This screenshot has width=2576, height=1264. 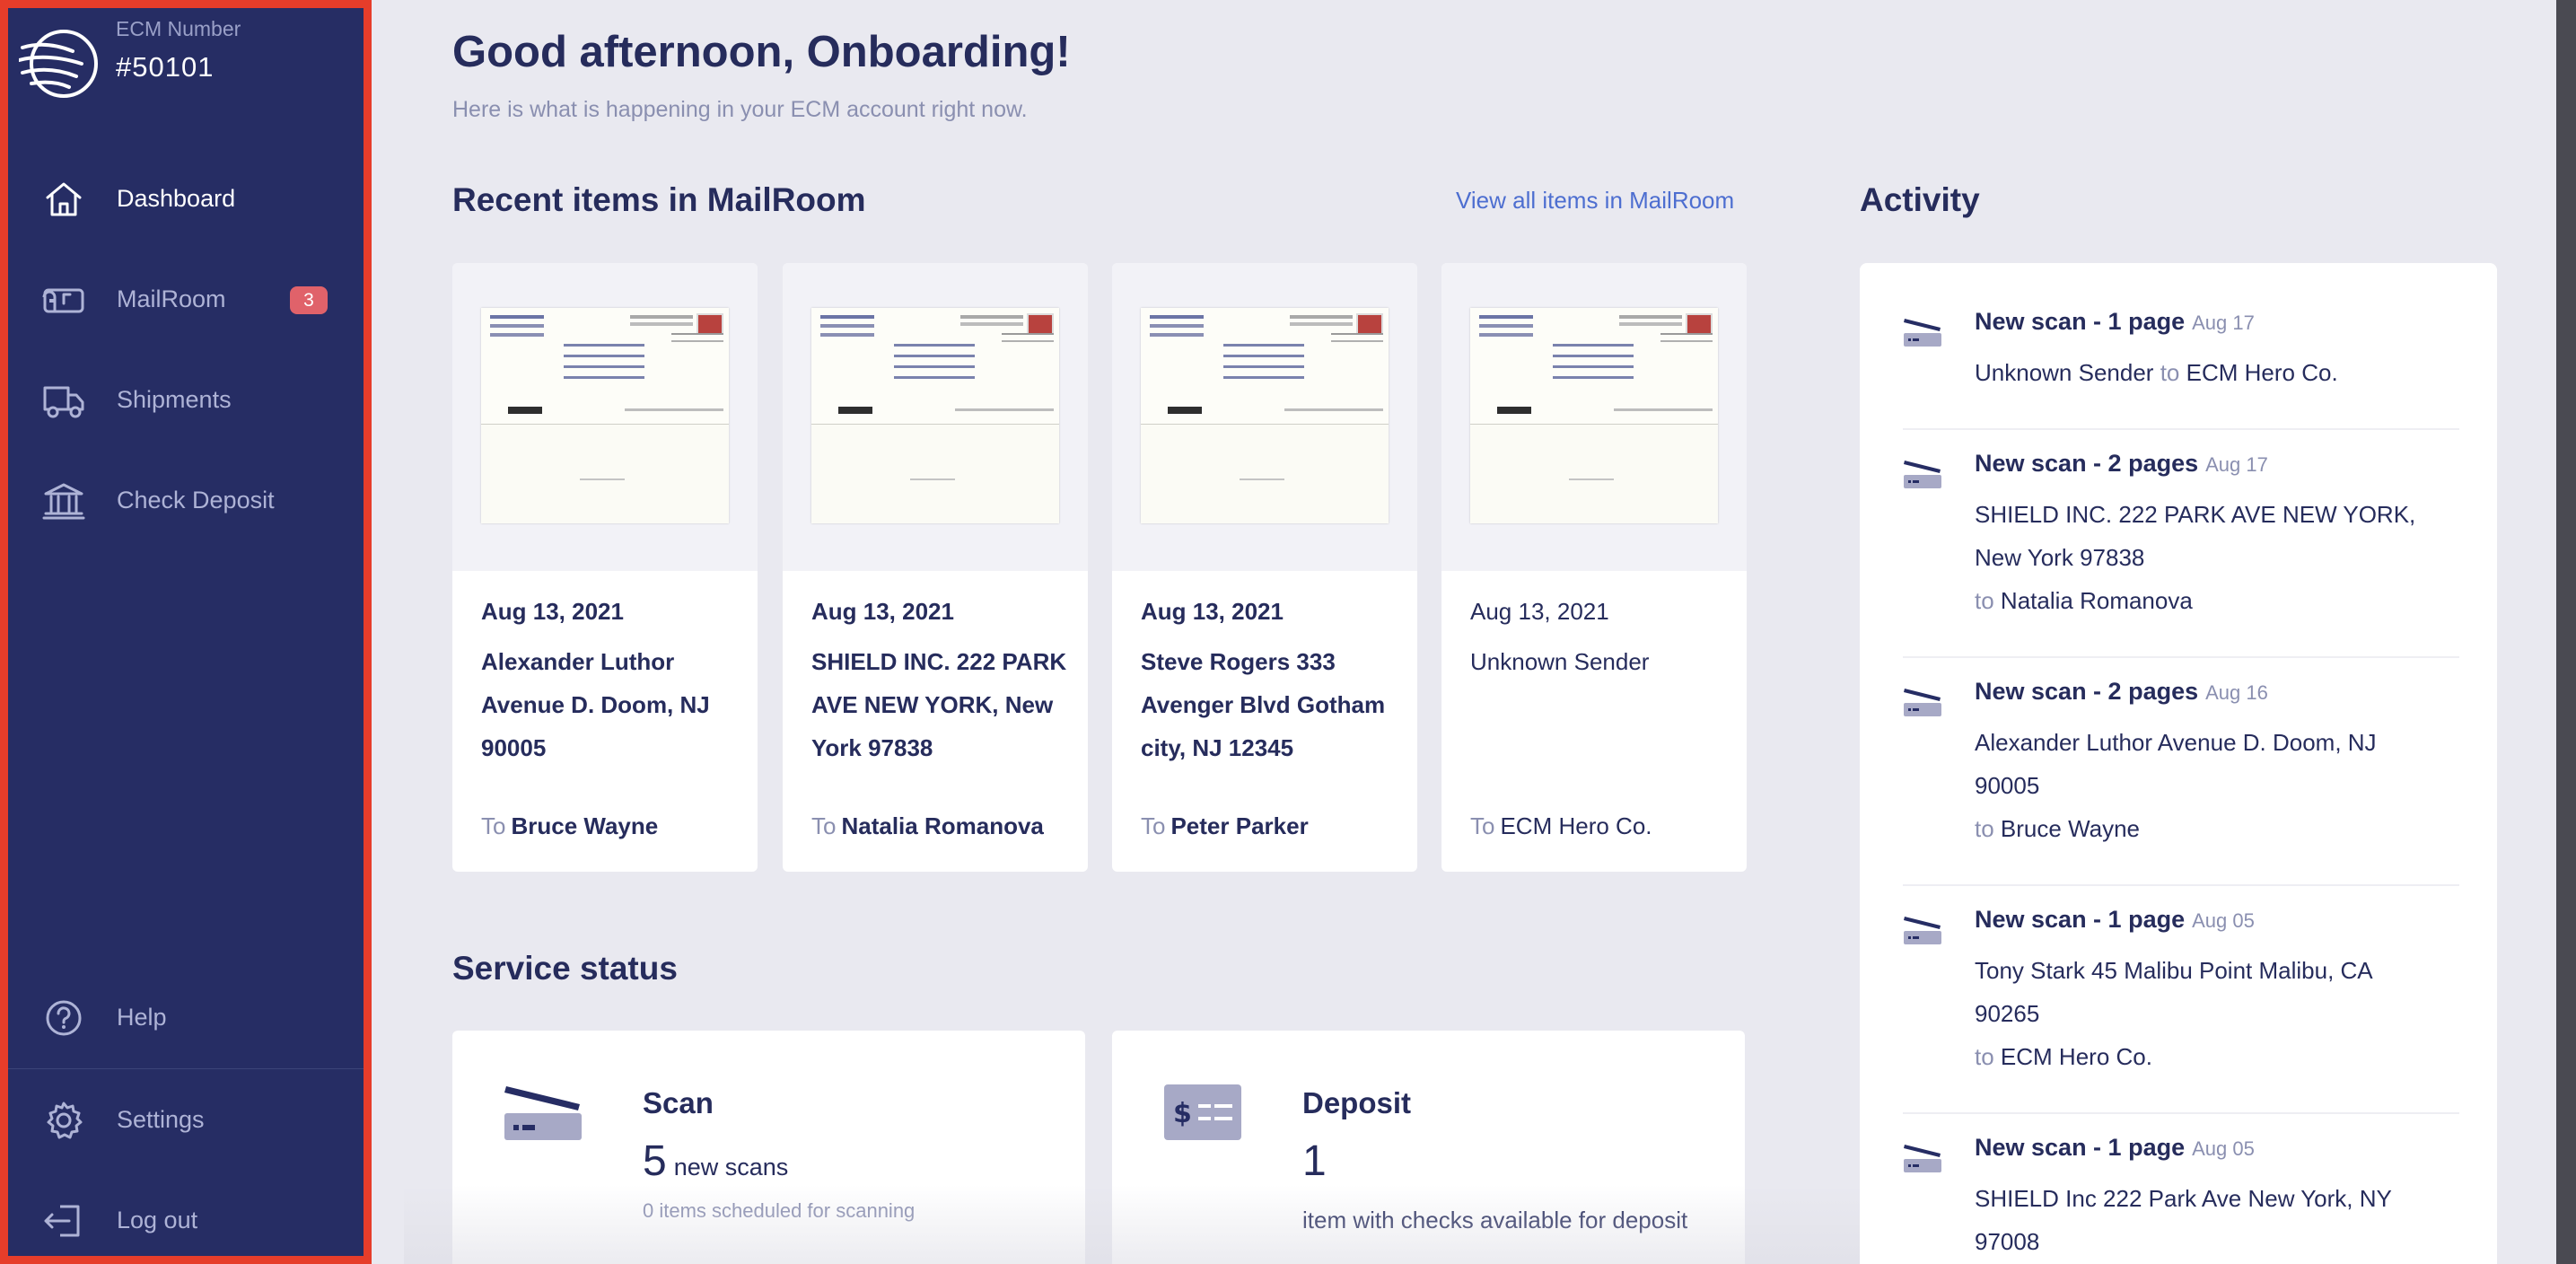 I want to click on scan-count-unit: new scans, so click(x=731, y=1167).